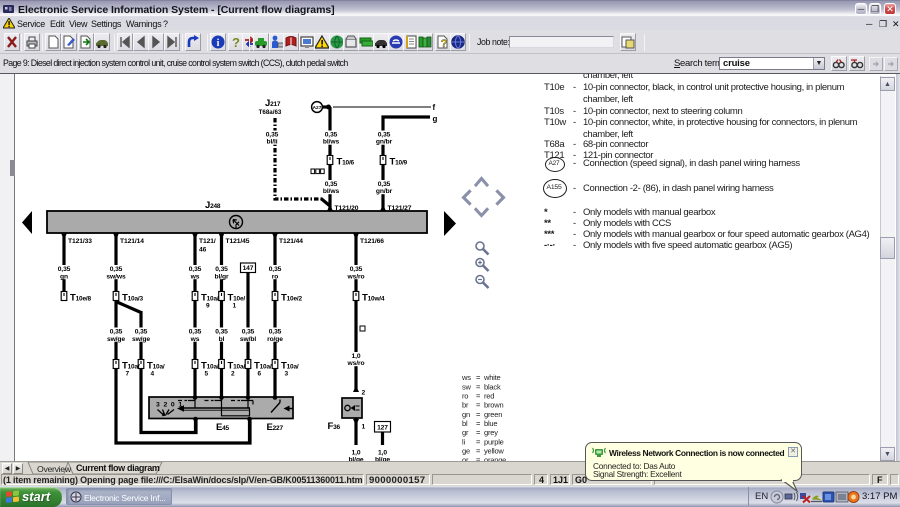 This screenshot has height=507, width=900. I want to click on svg-text: gr, so click(465, 432).